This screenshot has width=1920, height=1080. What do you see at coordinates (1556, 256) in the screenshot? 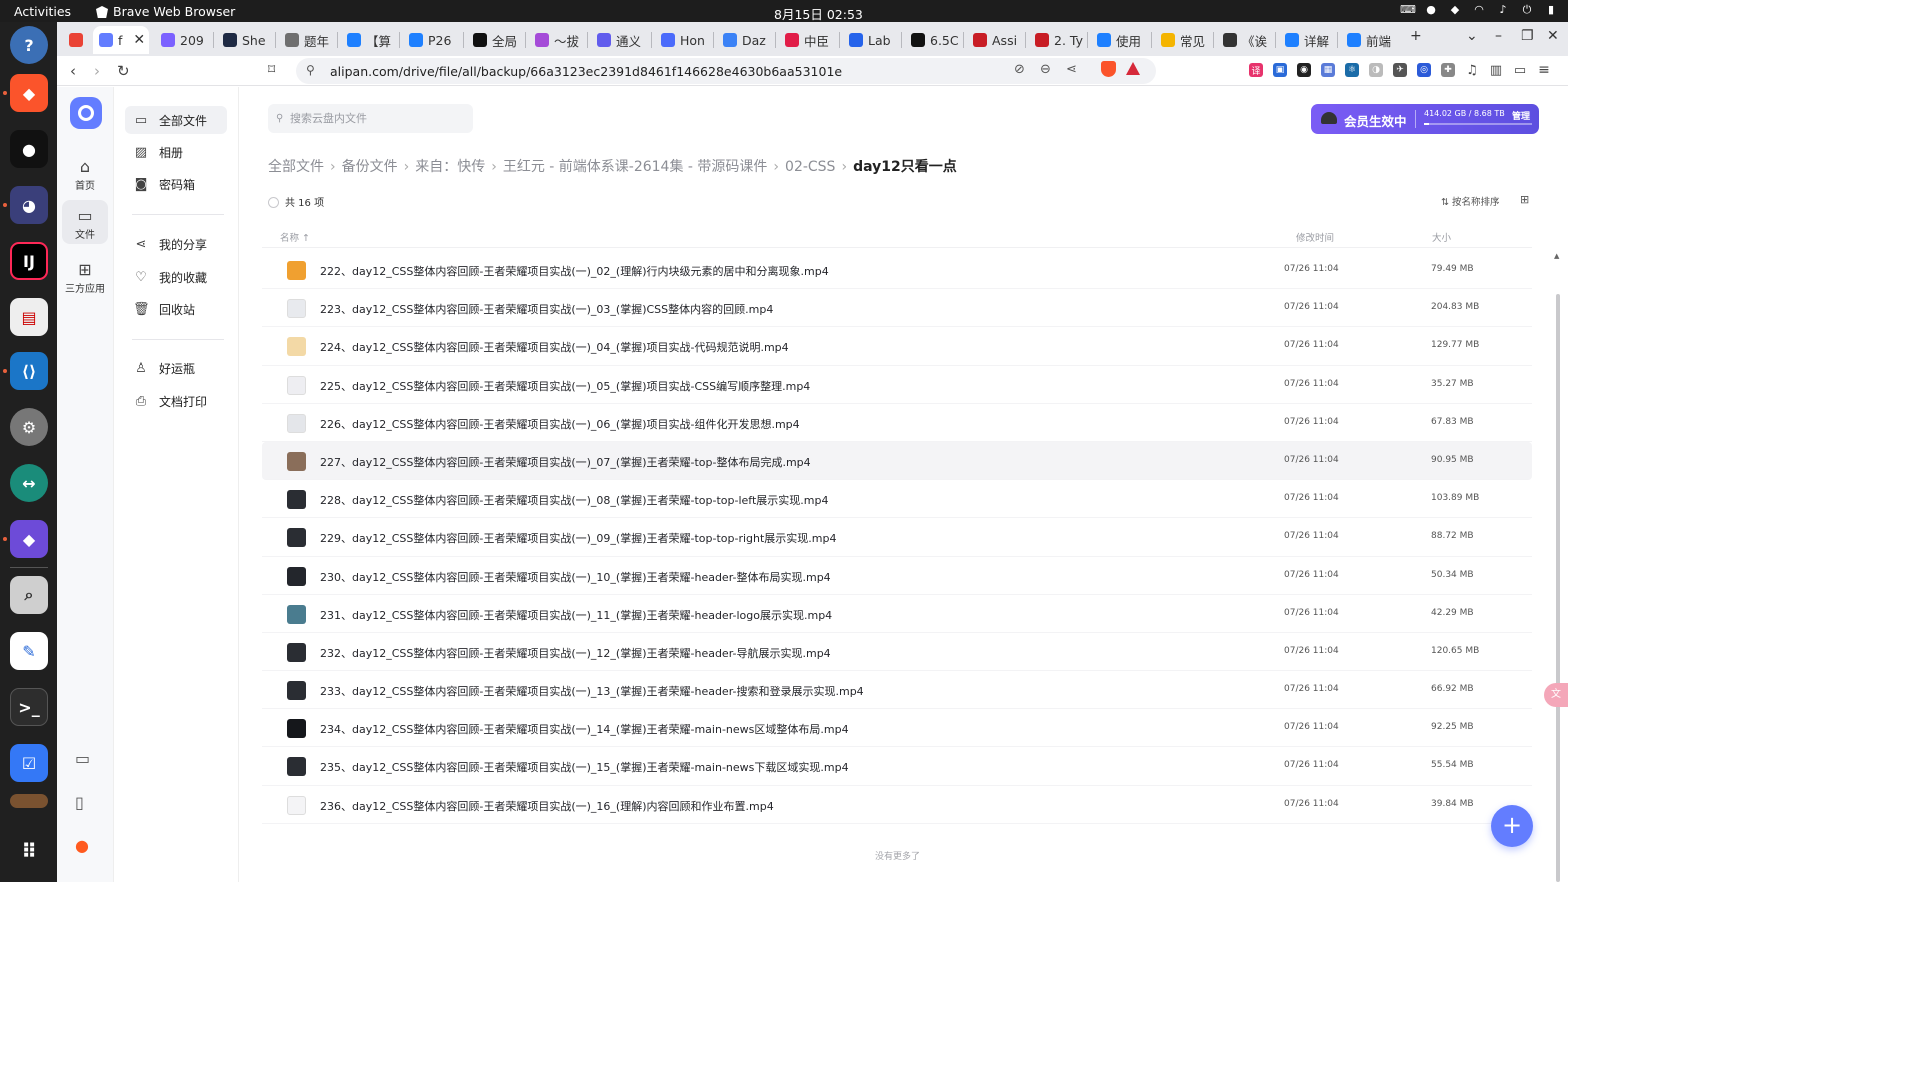
I see `scroll-up-icon: ▲` at bounding box center [1556, 256].